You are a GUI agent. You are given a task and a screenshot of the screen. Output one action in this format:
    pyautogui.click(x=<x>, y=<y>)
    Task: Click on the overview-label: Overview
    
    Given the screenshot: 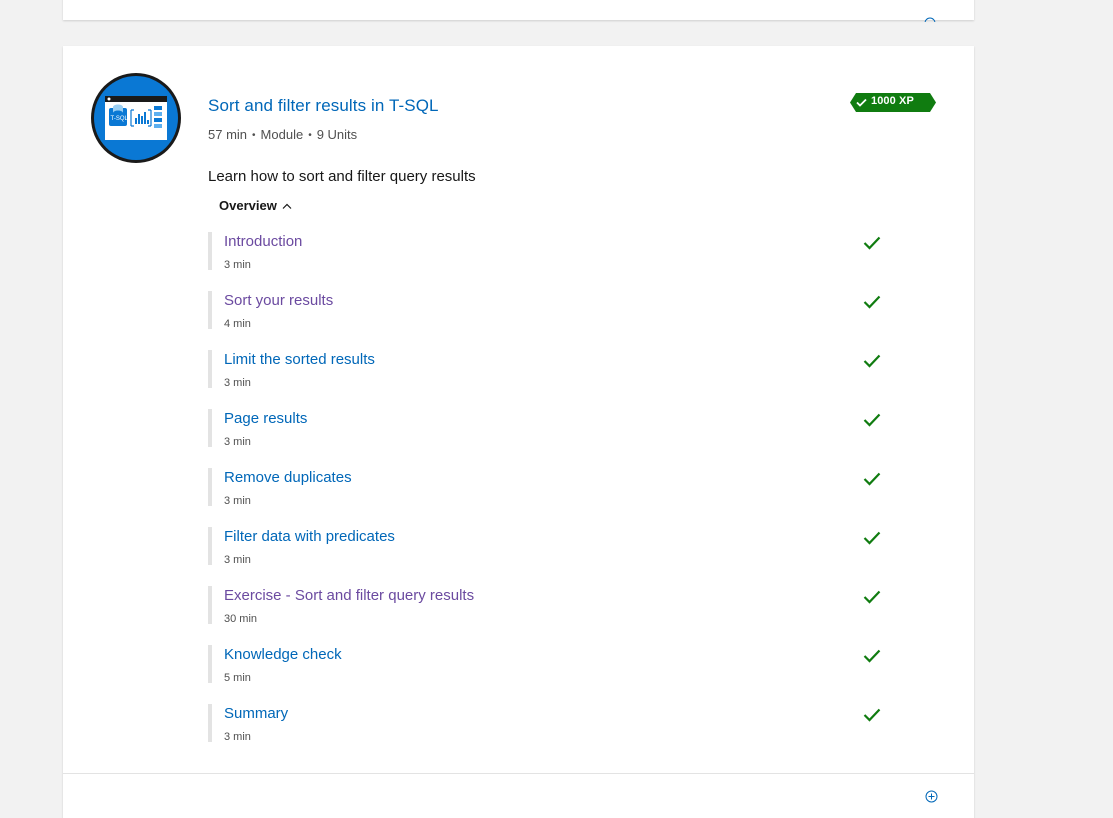 What is the action you would take?
    pyautogui.click(x=248, y=205)
    